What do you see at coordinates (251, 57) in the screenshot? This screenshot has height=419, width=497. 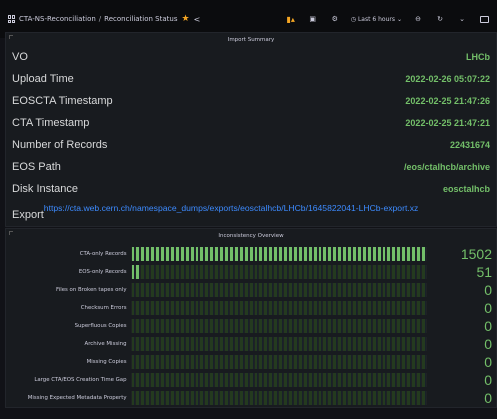 I see `row-vo: VO LHCb` at bounding box center [251, 57].